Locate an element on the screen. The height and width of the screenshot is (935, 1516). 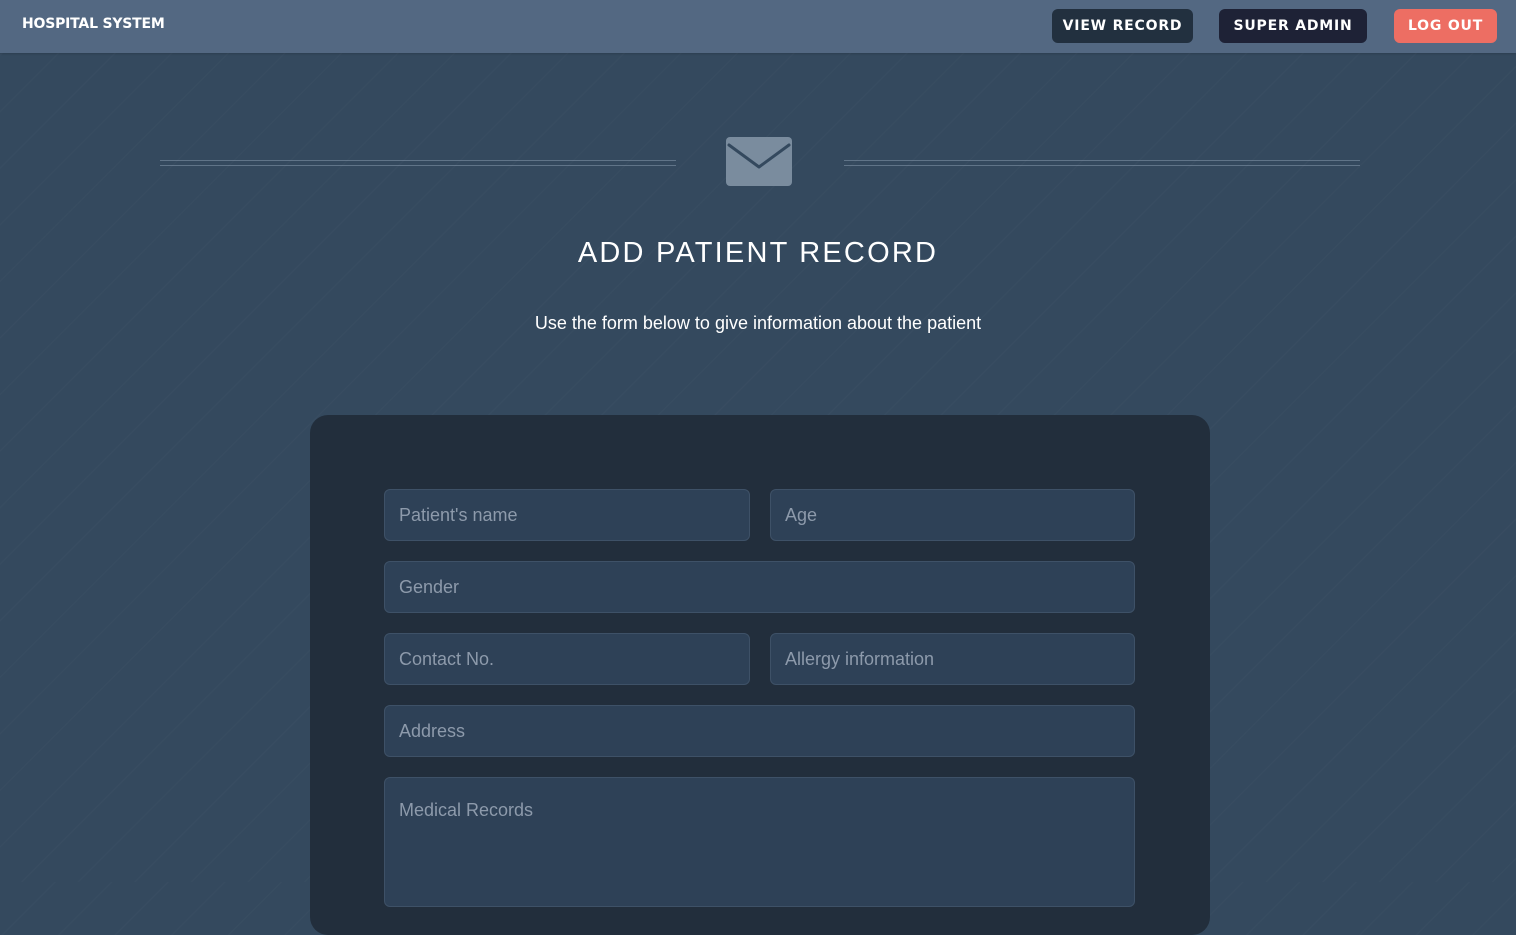
header-divider-left is located at coordinates (418, 163).